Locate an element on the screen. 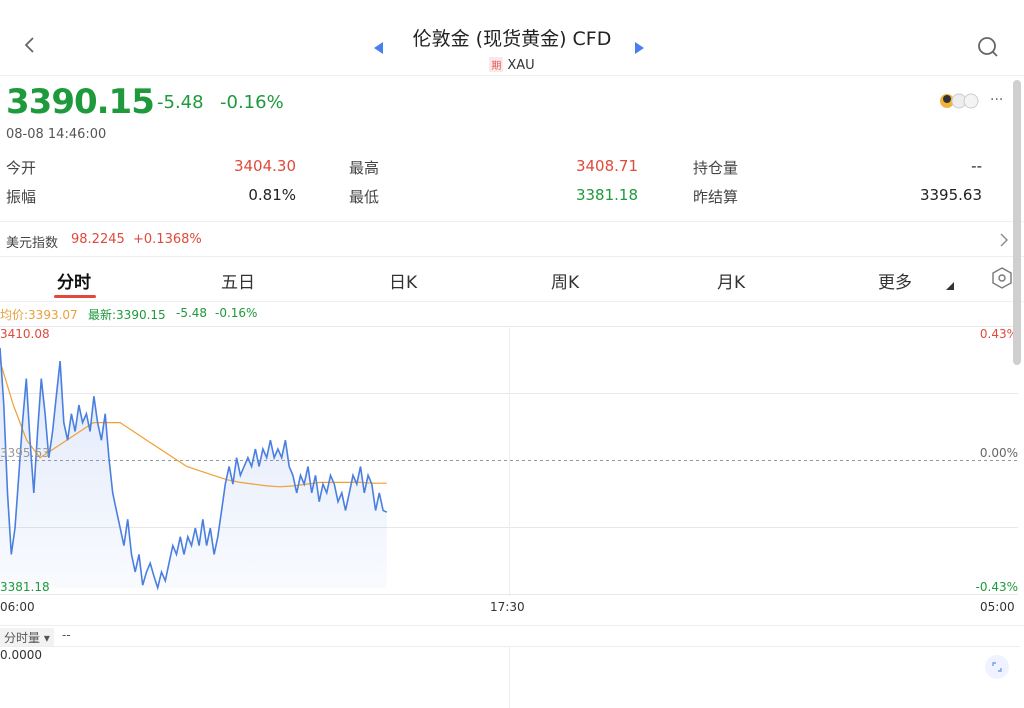 Image resolution: width=1024 pixels, height=708 pixels. volume-indicator-select: 分时量 ▾ is located at coordinates (27, 637).